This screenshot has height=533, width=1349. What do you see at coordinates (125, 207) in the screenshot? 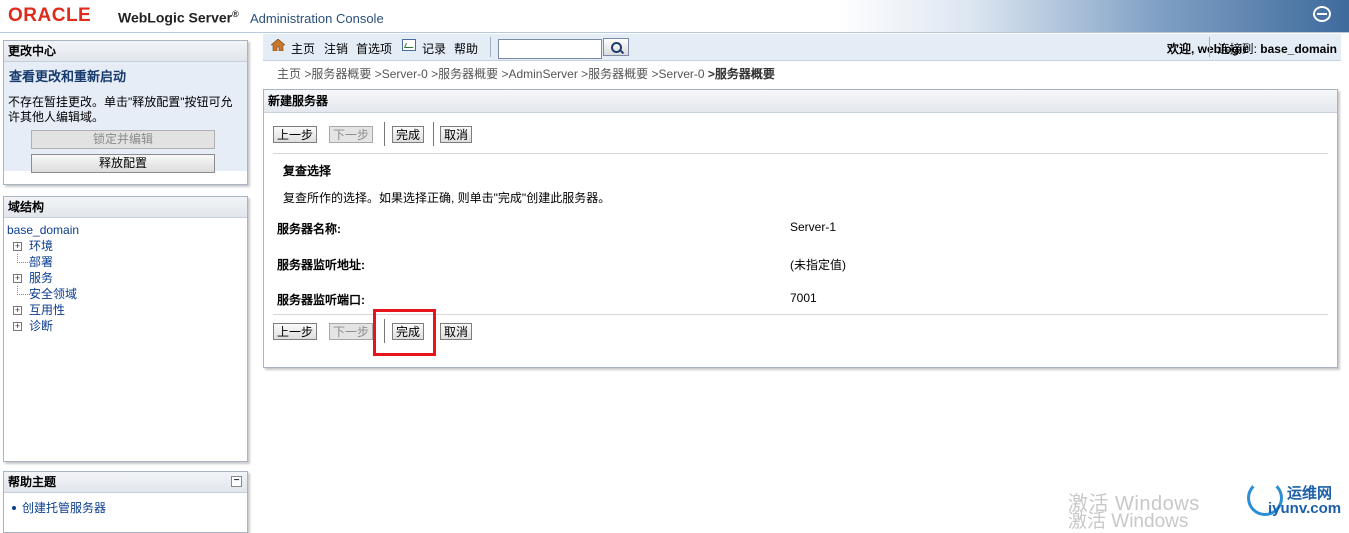
I see `domain-structure-title: 域结构` at bounding box center [125, 207].